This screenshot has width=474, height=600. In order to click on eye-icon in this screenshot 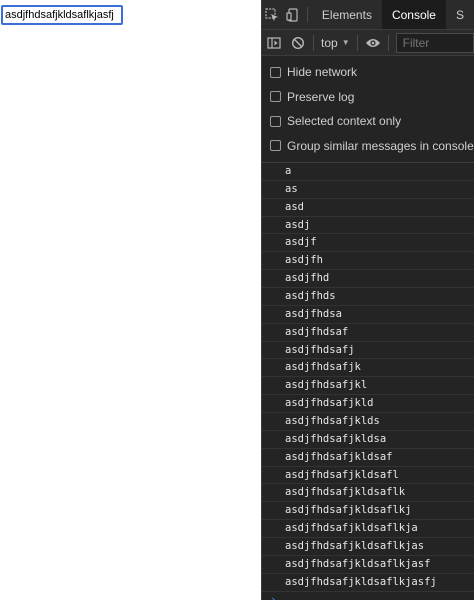, I will do `click(373, 43)`.